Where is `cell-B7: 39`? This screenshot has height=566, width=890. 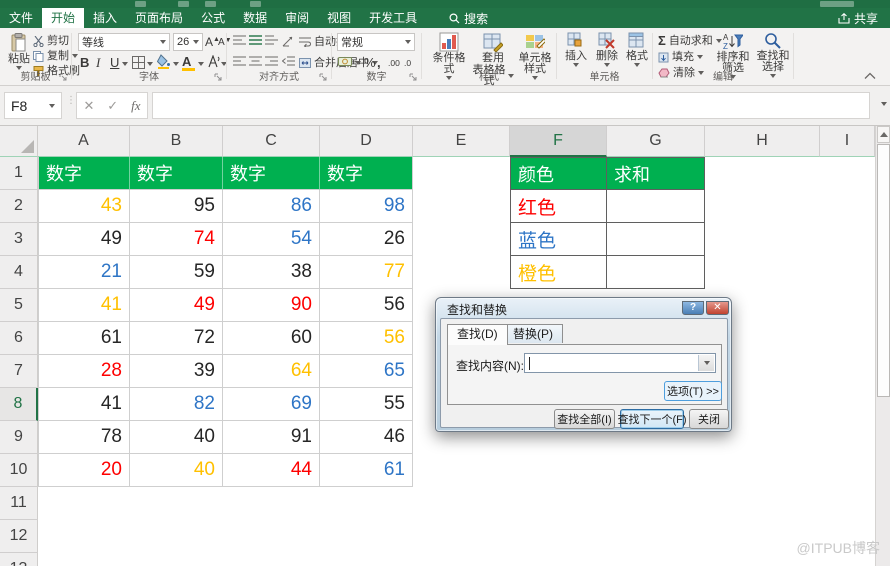 cell-B7: 39 is located at coordinates (176, 371).